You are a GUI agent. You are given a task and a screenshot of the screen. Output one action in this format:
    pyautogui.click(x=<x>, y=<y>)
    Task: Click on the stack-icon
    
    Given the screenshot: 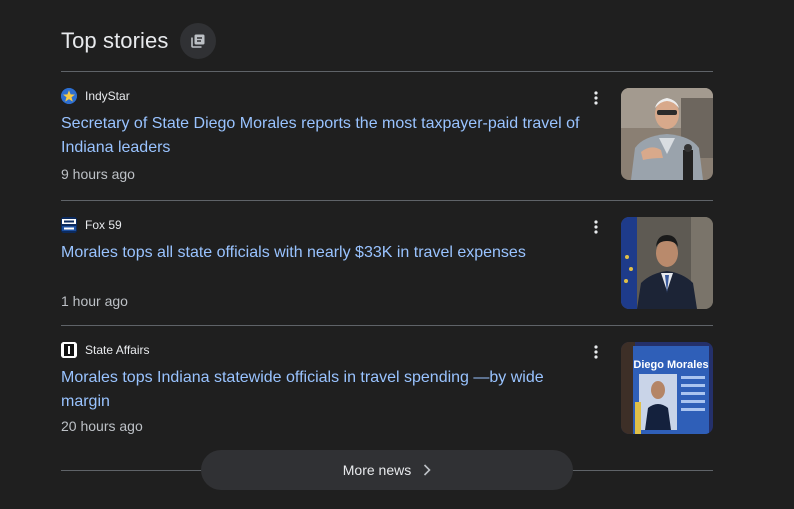 What is the action you would take?
    pyautogui.click(x=198, y=41)
    